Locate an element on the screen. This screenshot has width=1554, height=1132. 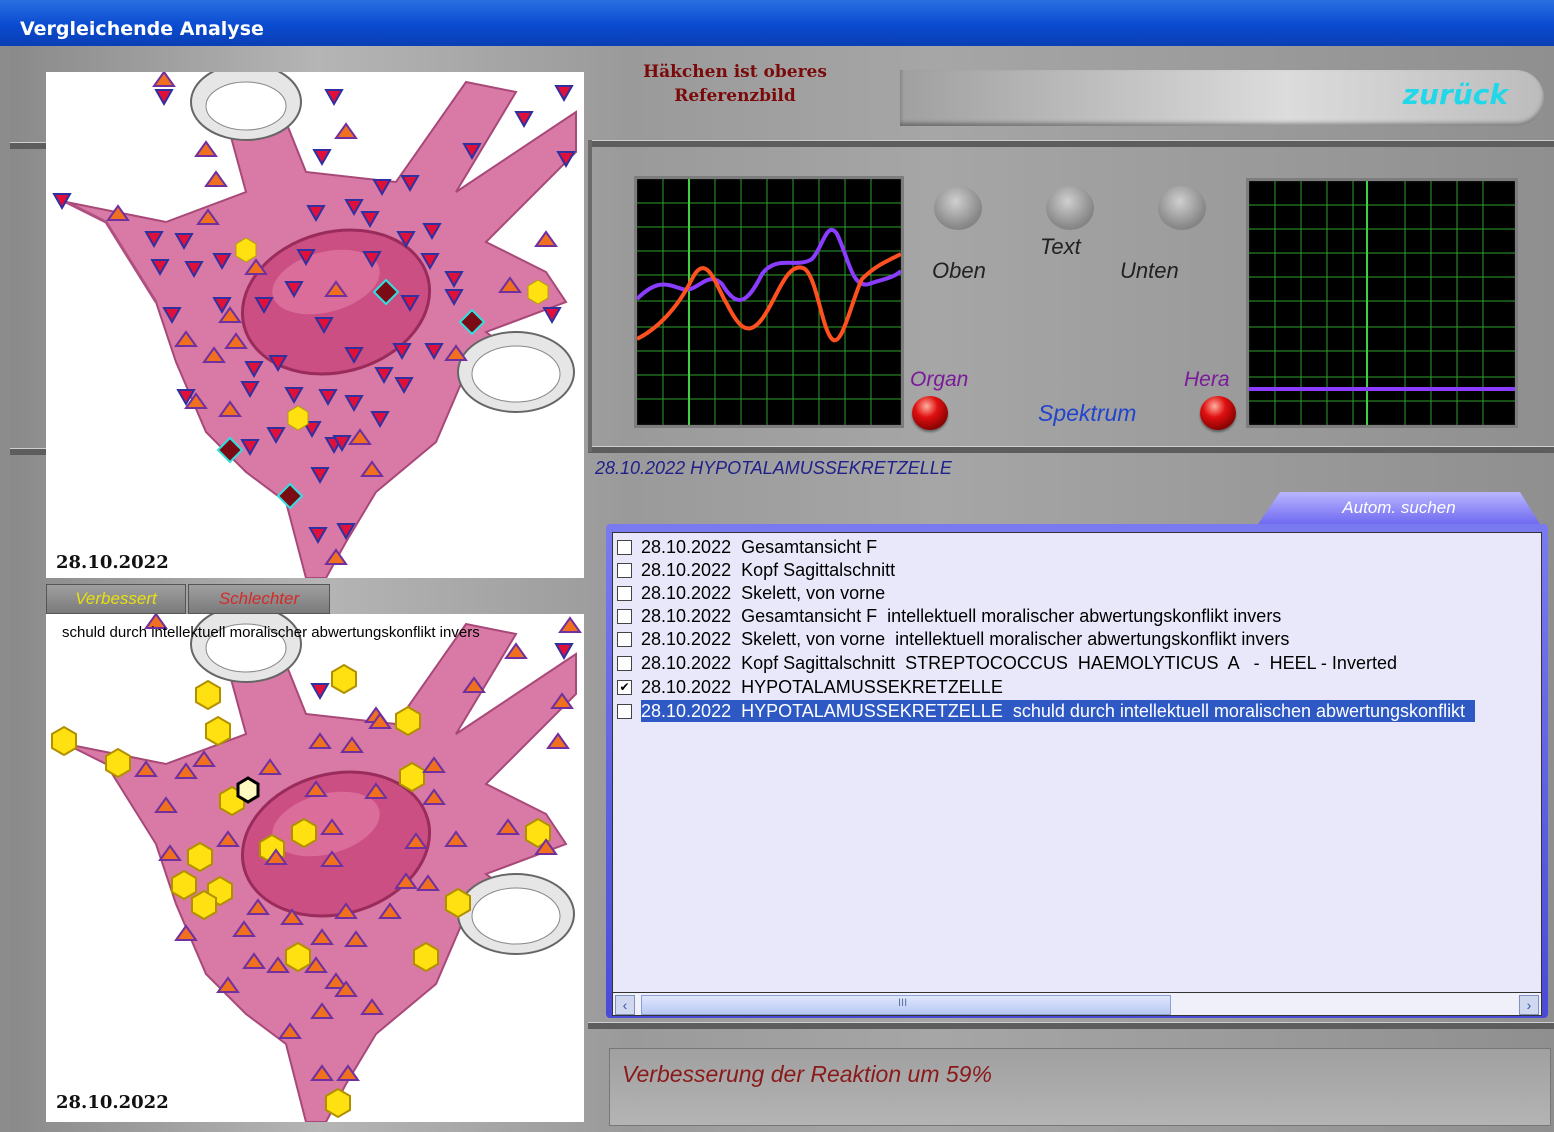
unten-label: Unten is located at coordinates (1149, 270).